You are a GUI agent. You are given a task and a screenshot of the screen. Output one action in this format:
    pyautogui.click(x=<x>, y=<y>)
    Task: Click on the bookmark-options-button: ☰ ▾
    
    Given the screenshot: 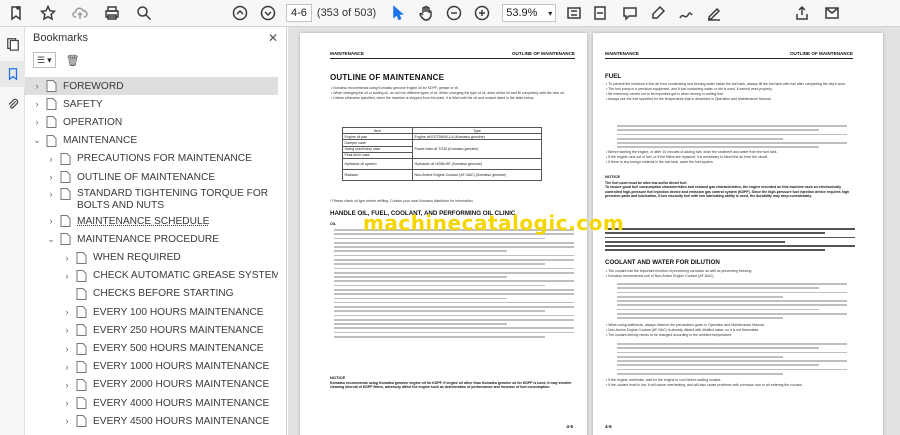 What is the action you would take?
    pyautogui.click(x=44, y=60)
    